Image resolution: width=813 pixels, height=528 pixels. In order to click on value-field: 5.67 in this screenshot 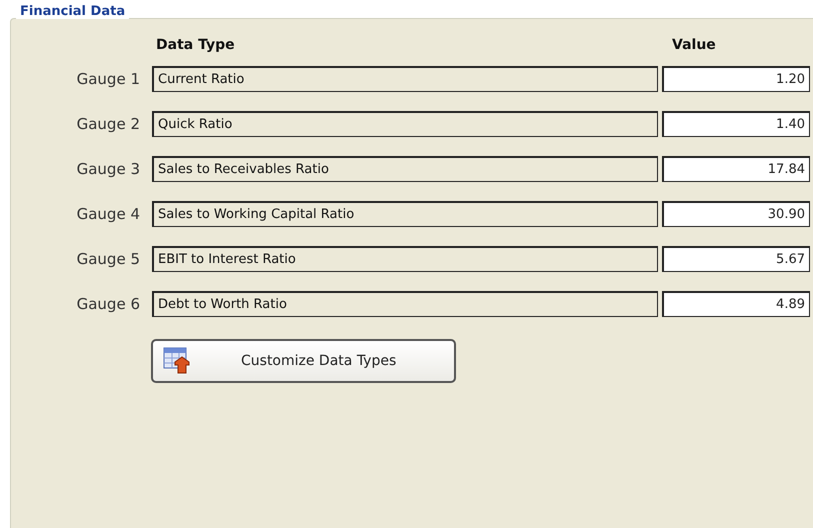, I will do `click(736, 259)`.